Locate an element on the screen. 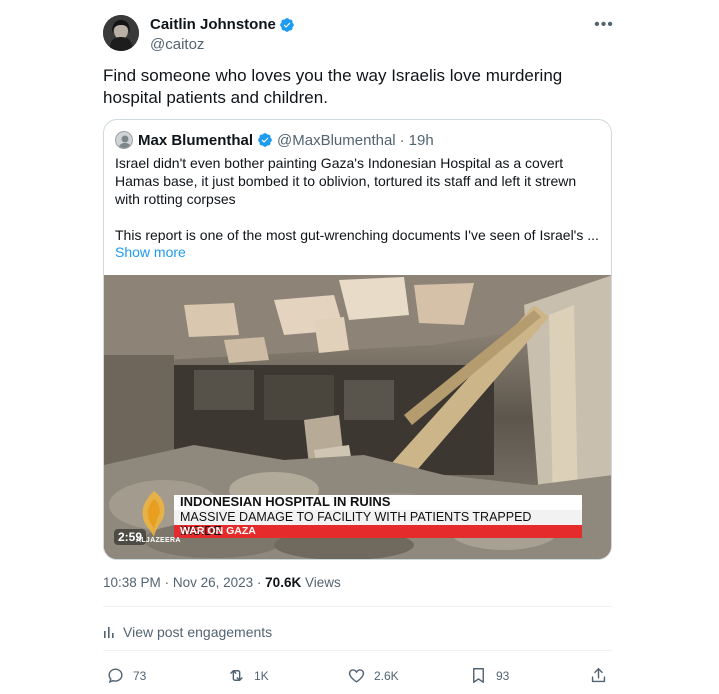  bar-chart-icon is located at coordinates (109, 632).